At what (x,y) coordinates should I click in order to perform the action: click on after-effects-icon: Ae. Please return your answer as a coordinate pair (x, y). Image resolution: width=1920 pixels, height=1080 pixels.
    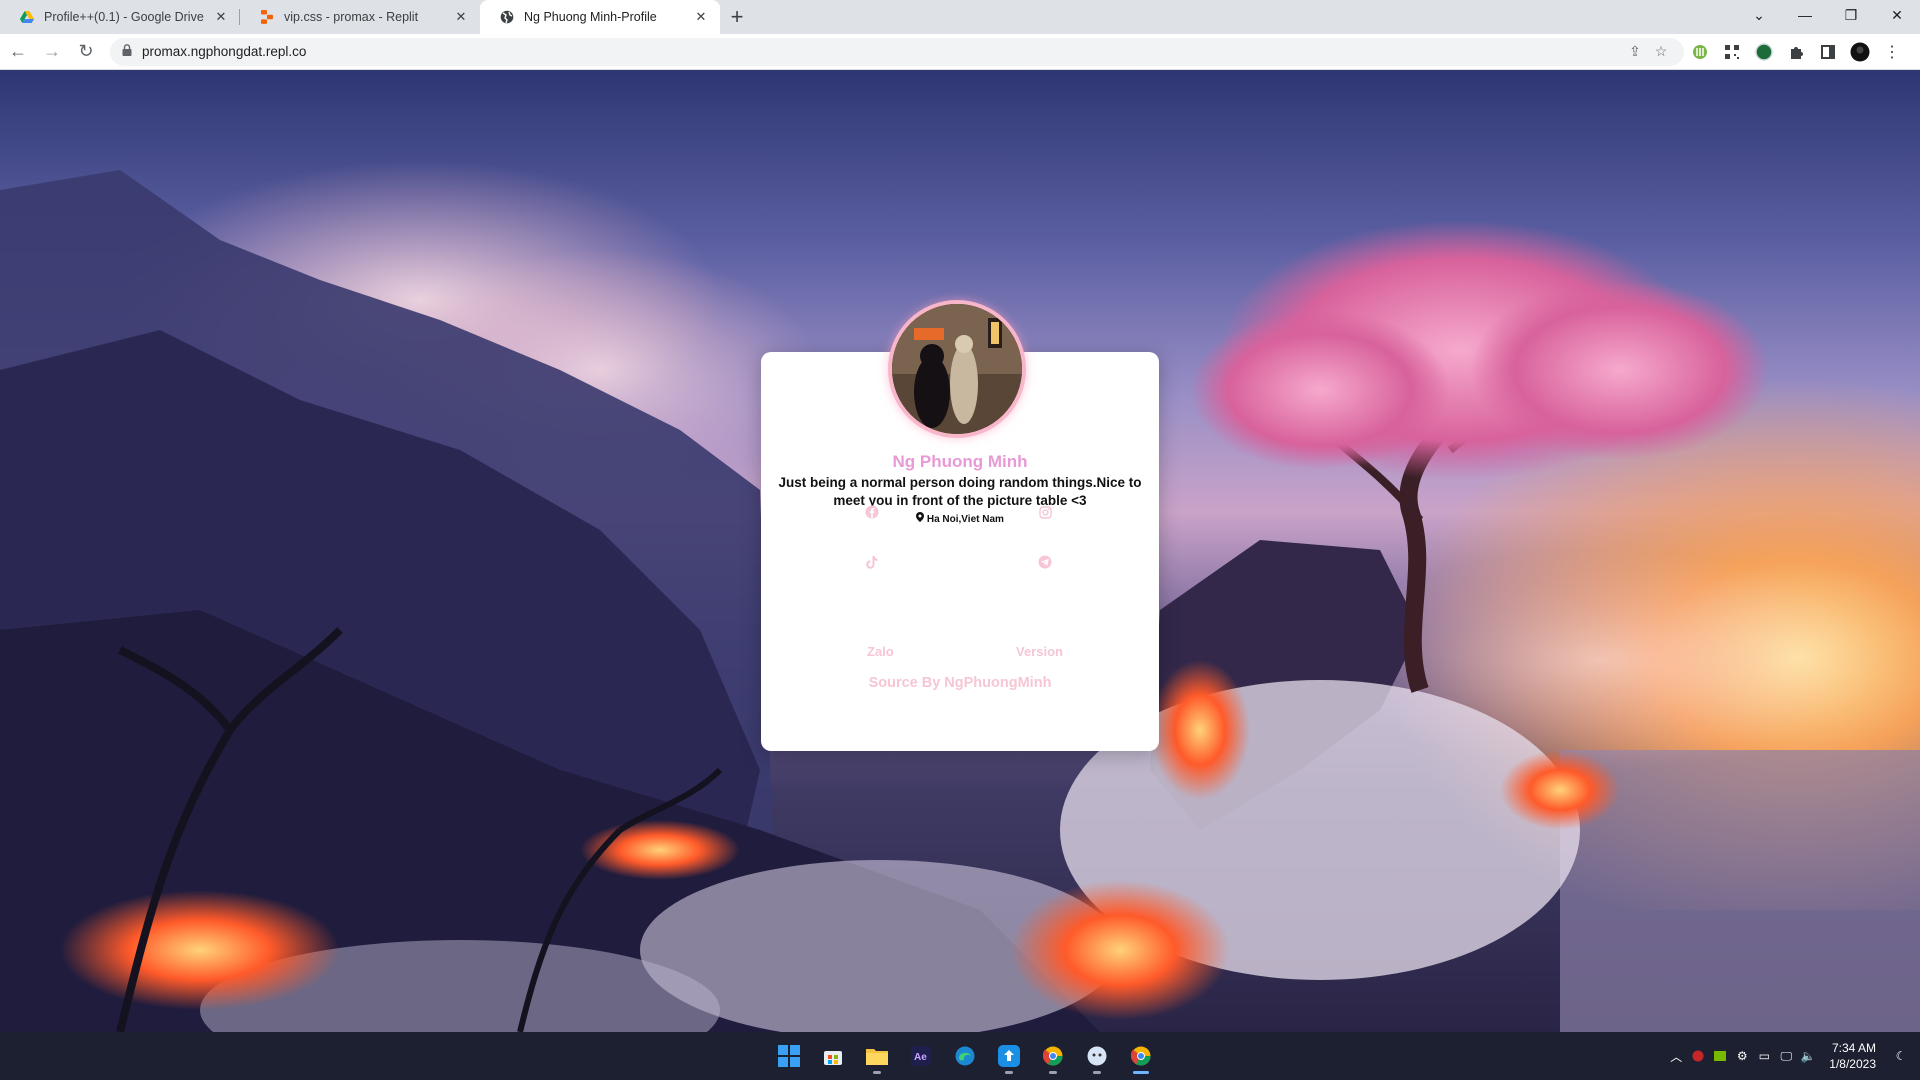
    Looking at the image, I should click on (921, 1056).